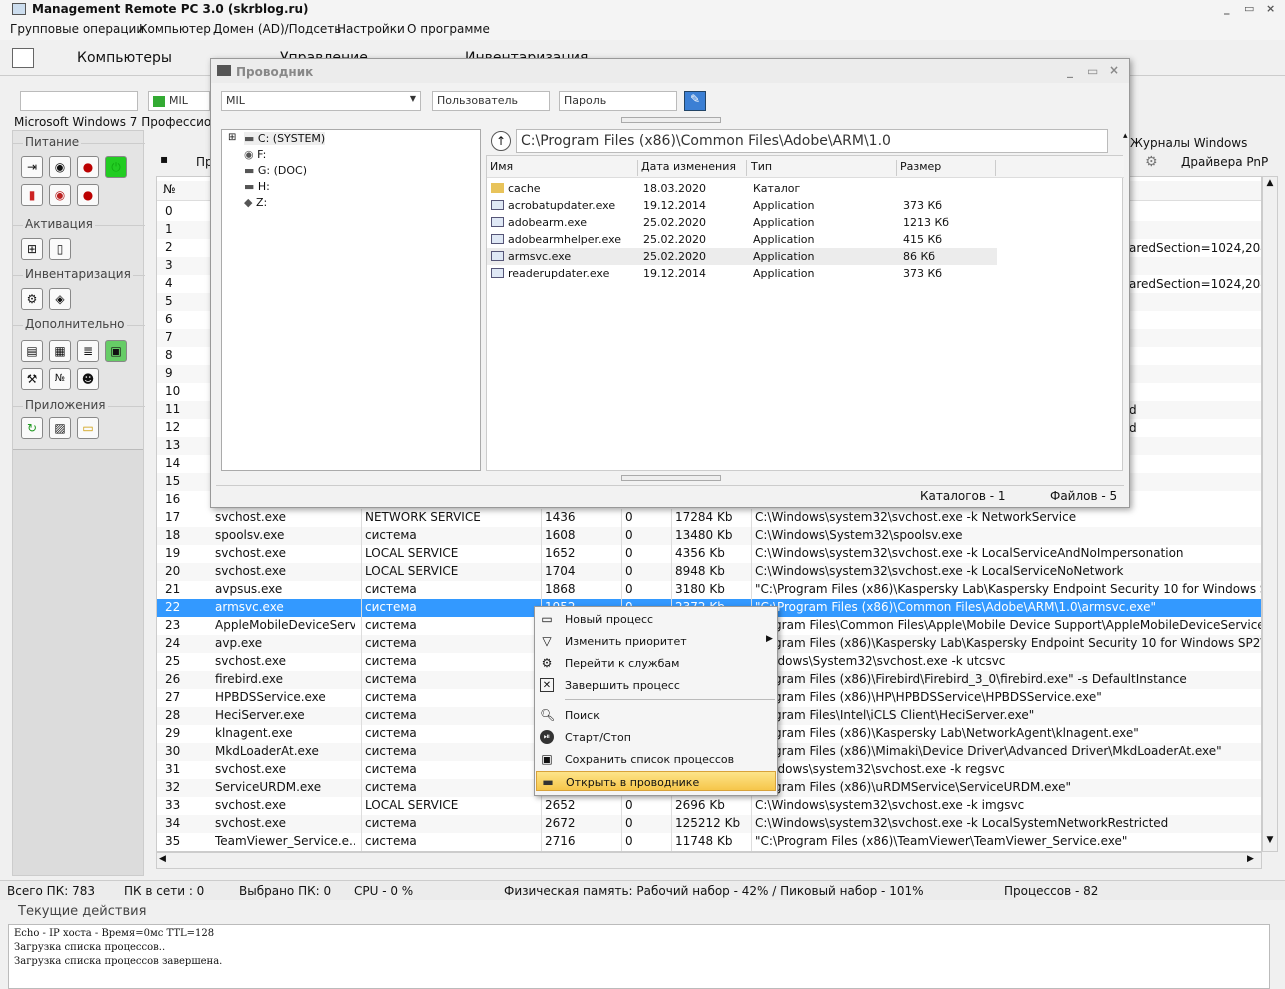 This screenshot has height=989, width=1285. Describe the element at coordinates (169, 189) in the screenshot. I see `num-header: №` at that location.